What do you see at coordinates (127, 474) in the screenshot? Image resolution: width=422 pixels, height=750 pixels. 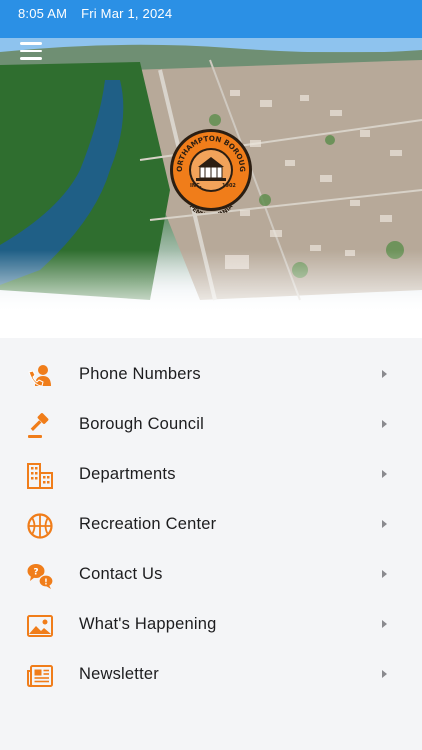 I see `menu-item-label: Departments` at bounding box center [127, 474].